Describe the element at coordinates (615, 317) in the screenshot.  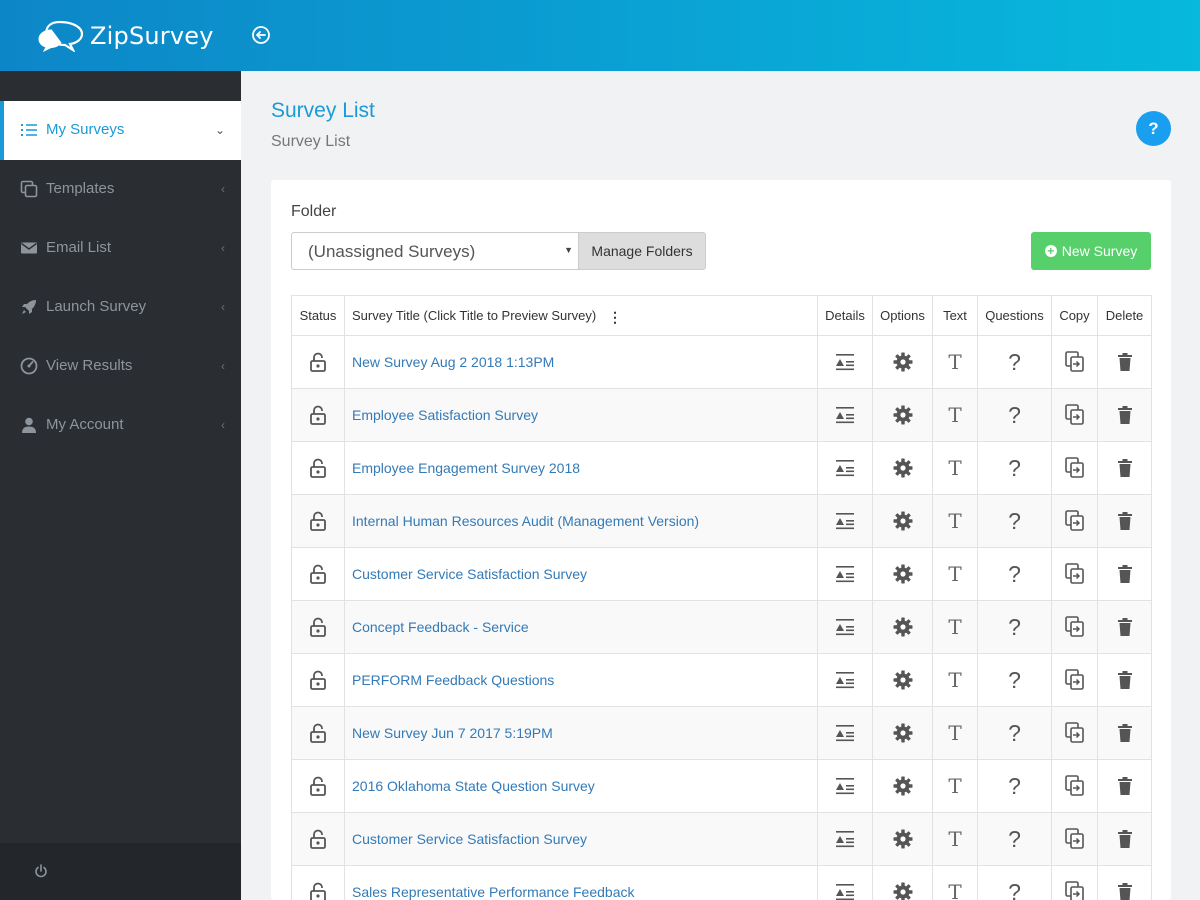
I see `column-menu-icon: ⋮` at that location.